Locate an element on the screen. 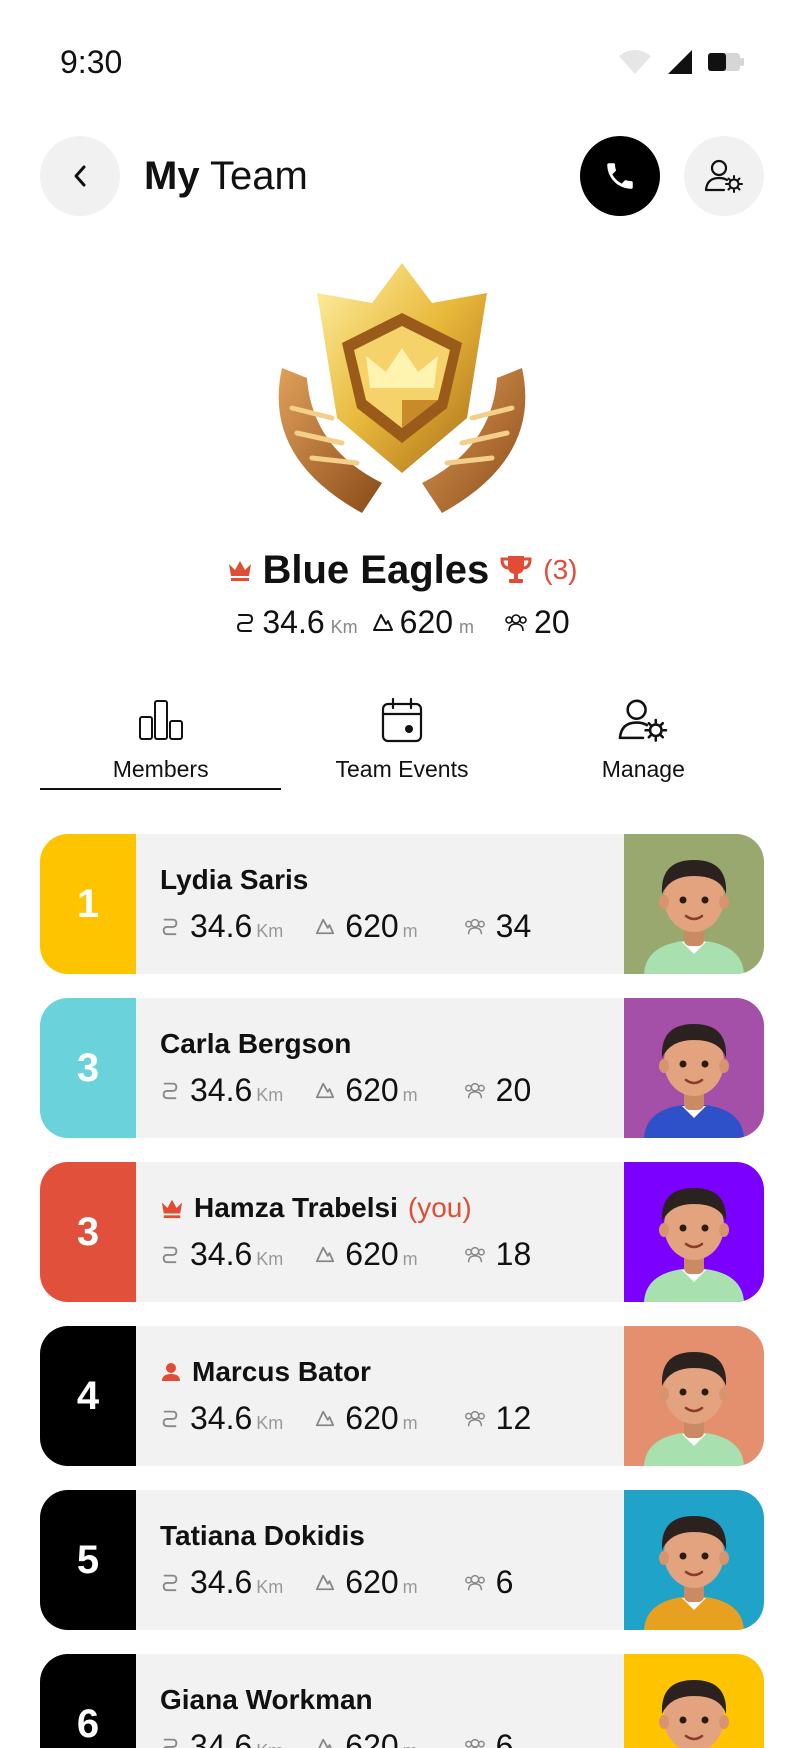  member-name: Marcus Bator is located at coordinates (281, 1371).